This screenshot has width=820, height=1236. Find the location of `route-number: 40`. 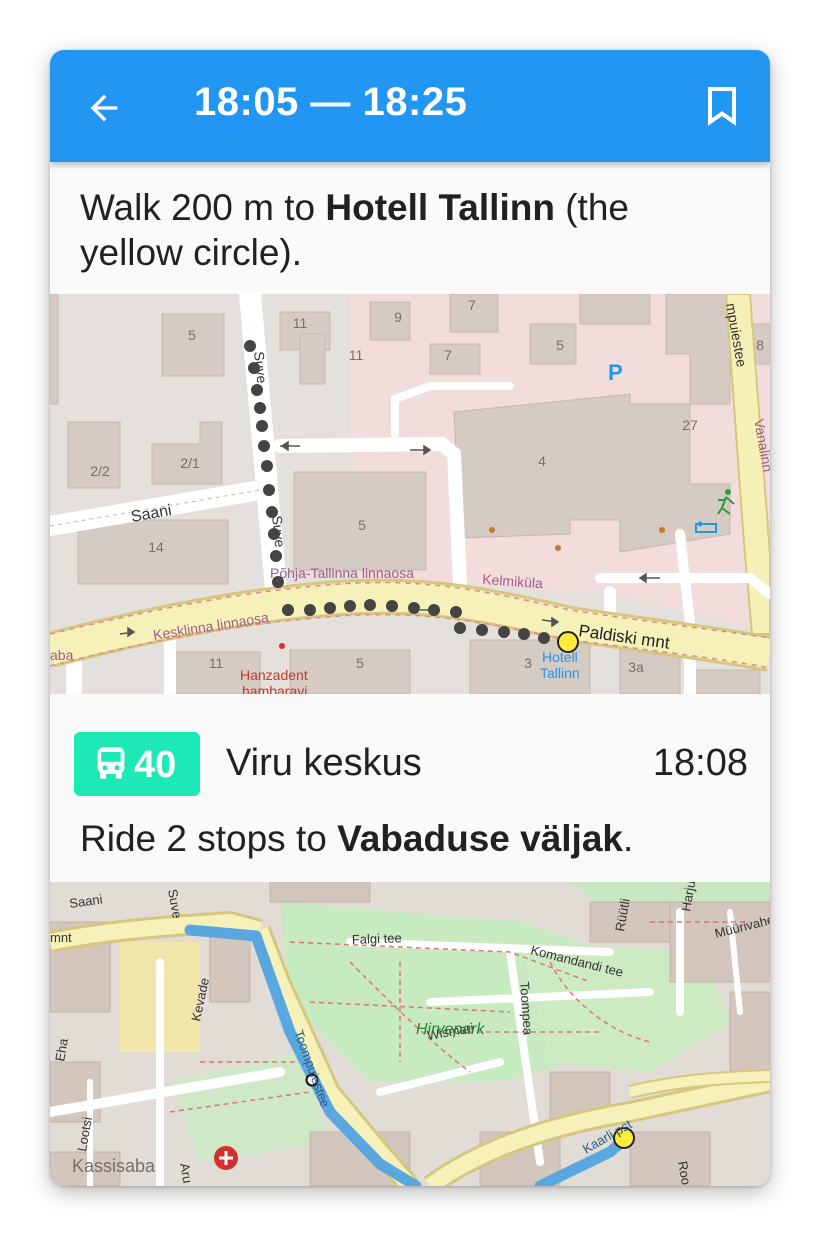

route-number: 40 is located at coordinates (155, 765).